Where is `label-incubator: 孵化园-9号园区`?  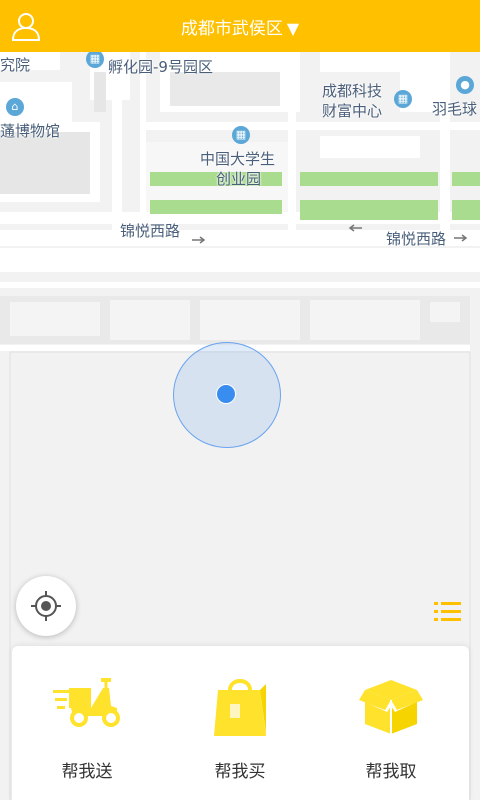
label-incubator: 孵化园-9号园区 is located at coordinates (160, 67).